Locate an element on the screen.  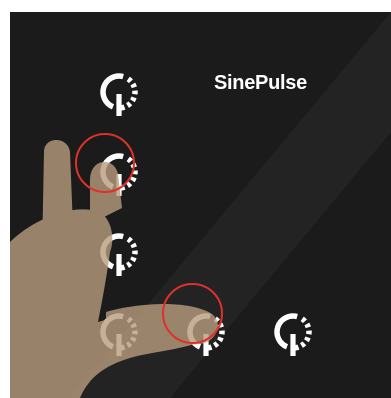
power-button-row4-col1 is located at coordinates (119, 334).